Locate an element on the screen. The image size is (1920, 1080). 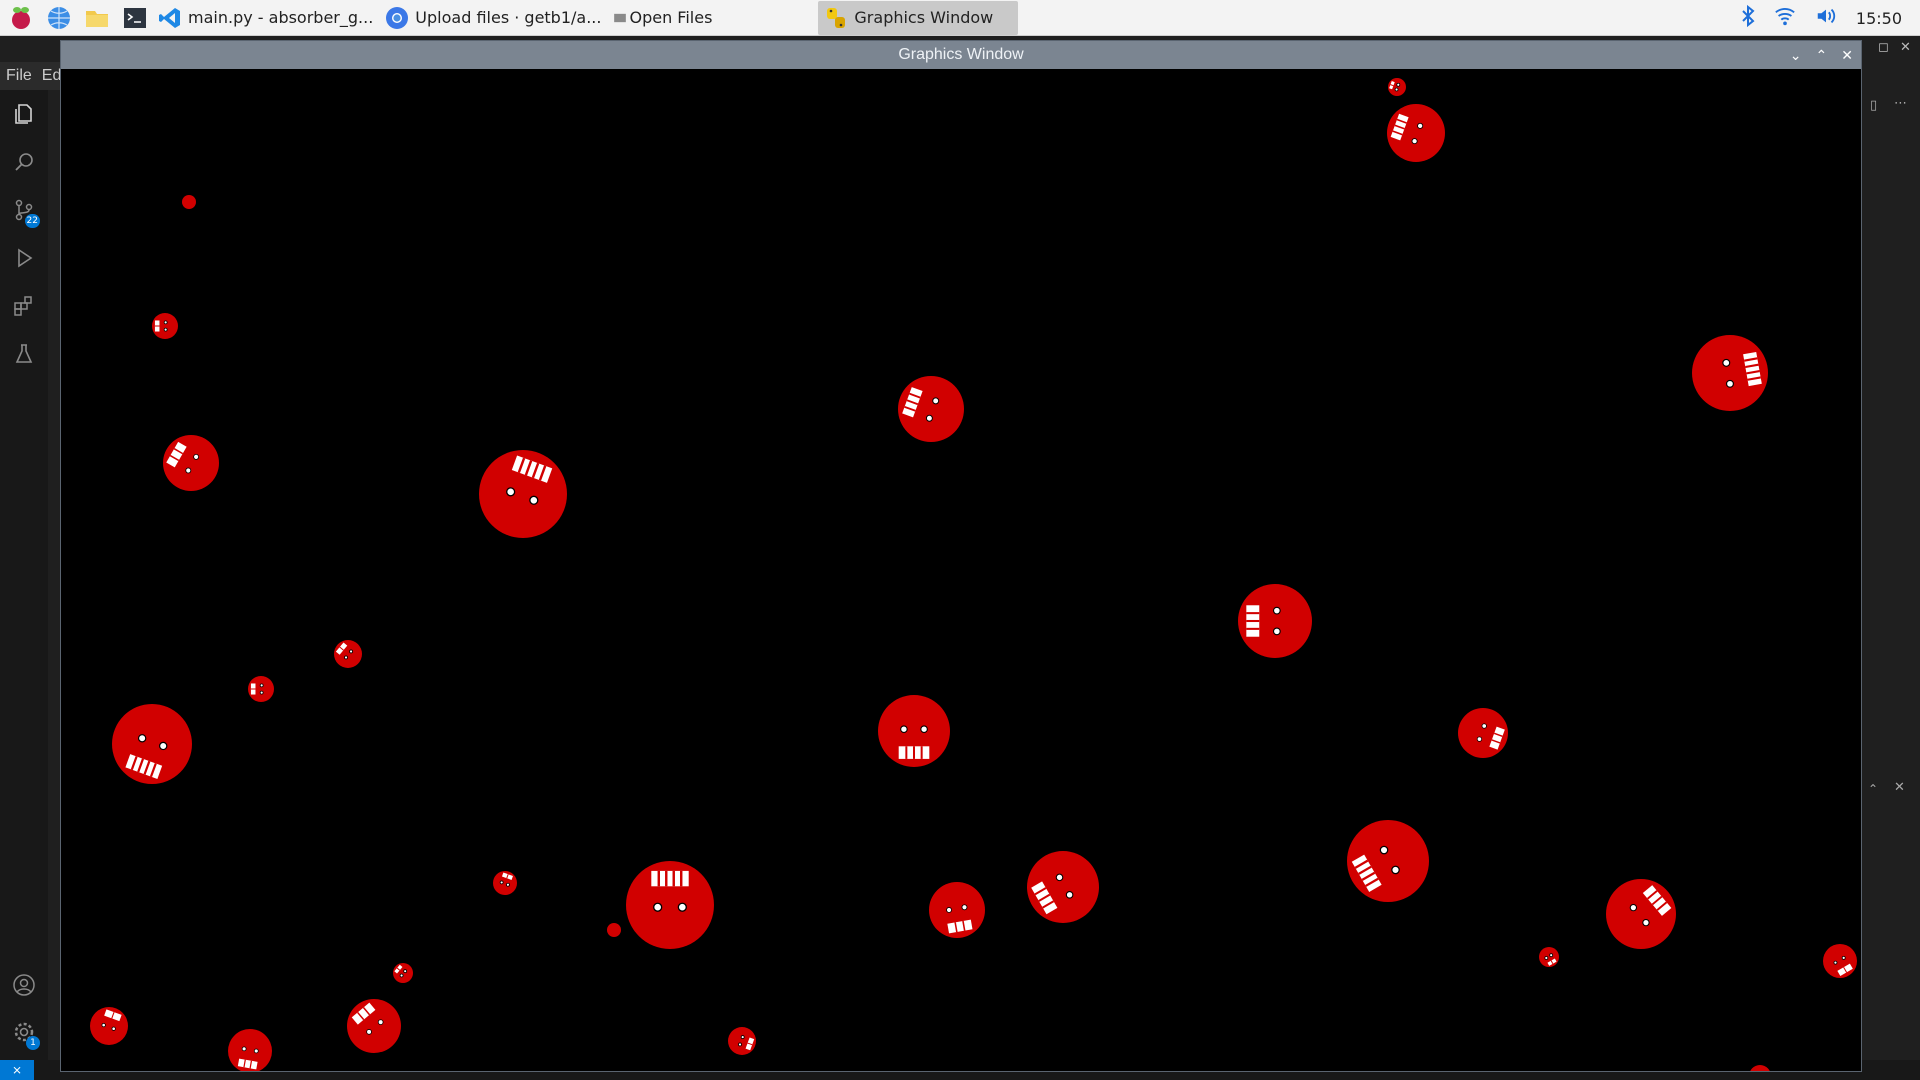
split-editor-icon: ▯ is located at coordinates (1873, 105).